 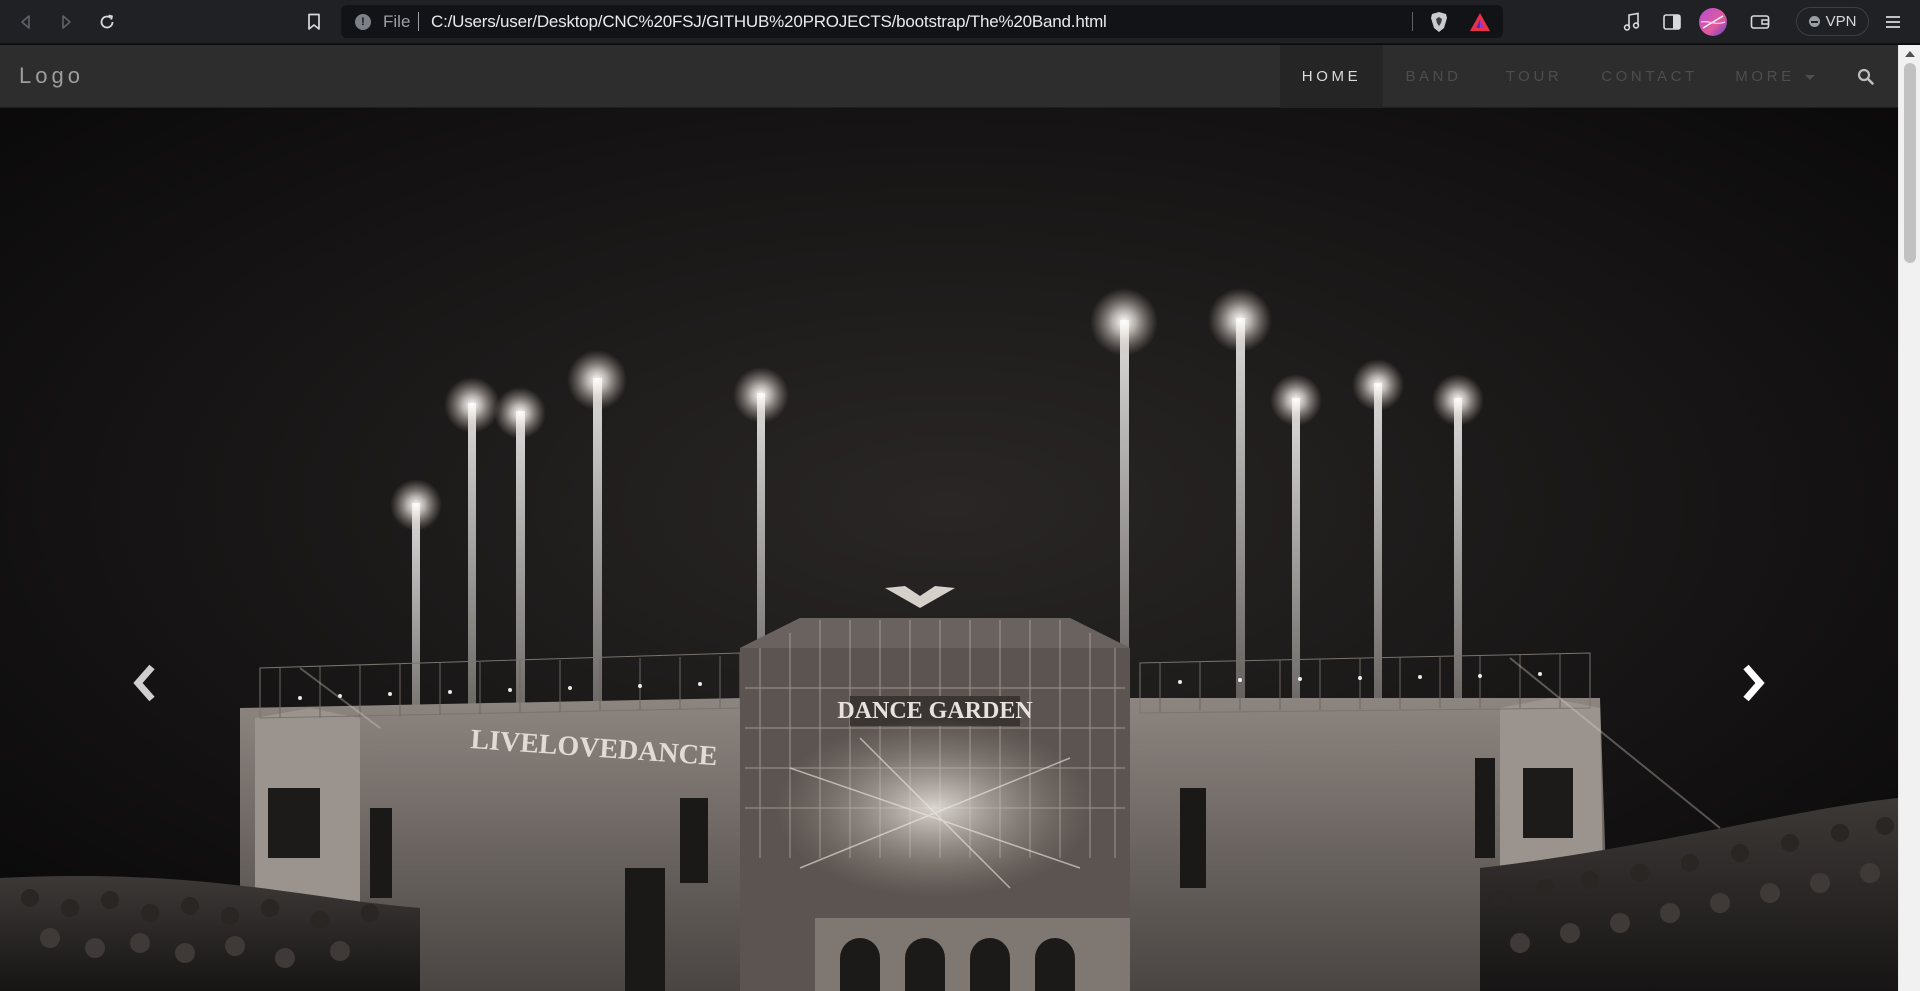 What do you see at coordinates (1765, 76) in the screenshot?
I see `nav-more-label: MORE` at bounding box center [1765, 76].